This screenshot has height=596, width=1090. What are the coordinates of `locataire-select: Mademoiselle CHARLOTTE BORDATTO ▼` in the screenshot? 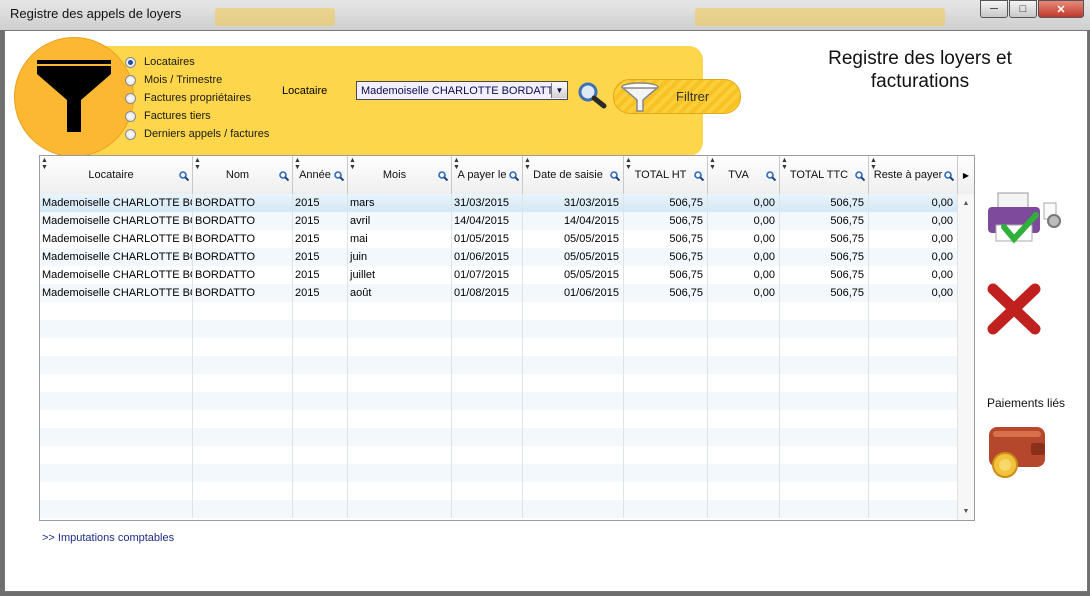 It's located at (462, 90).